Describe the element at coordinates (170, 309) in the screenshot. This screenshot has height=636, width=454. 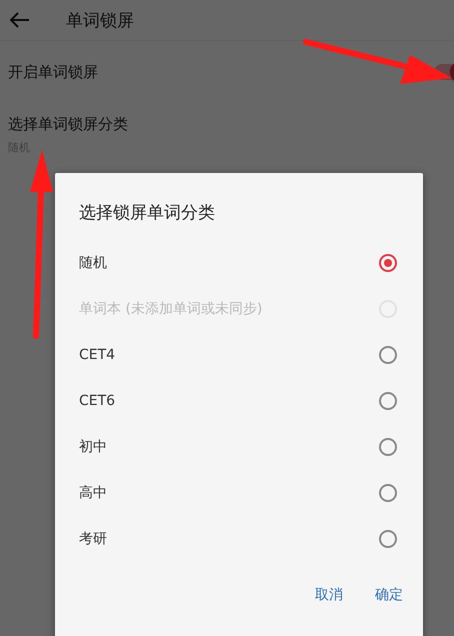
I see `option-label: 单词本 (未添加单词或未同步)` at that location.